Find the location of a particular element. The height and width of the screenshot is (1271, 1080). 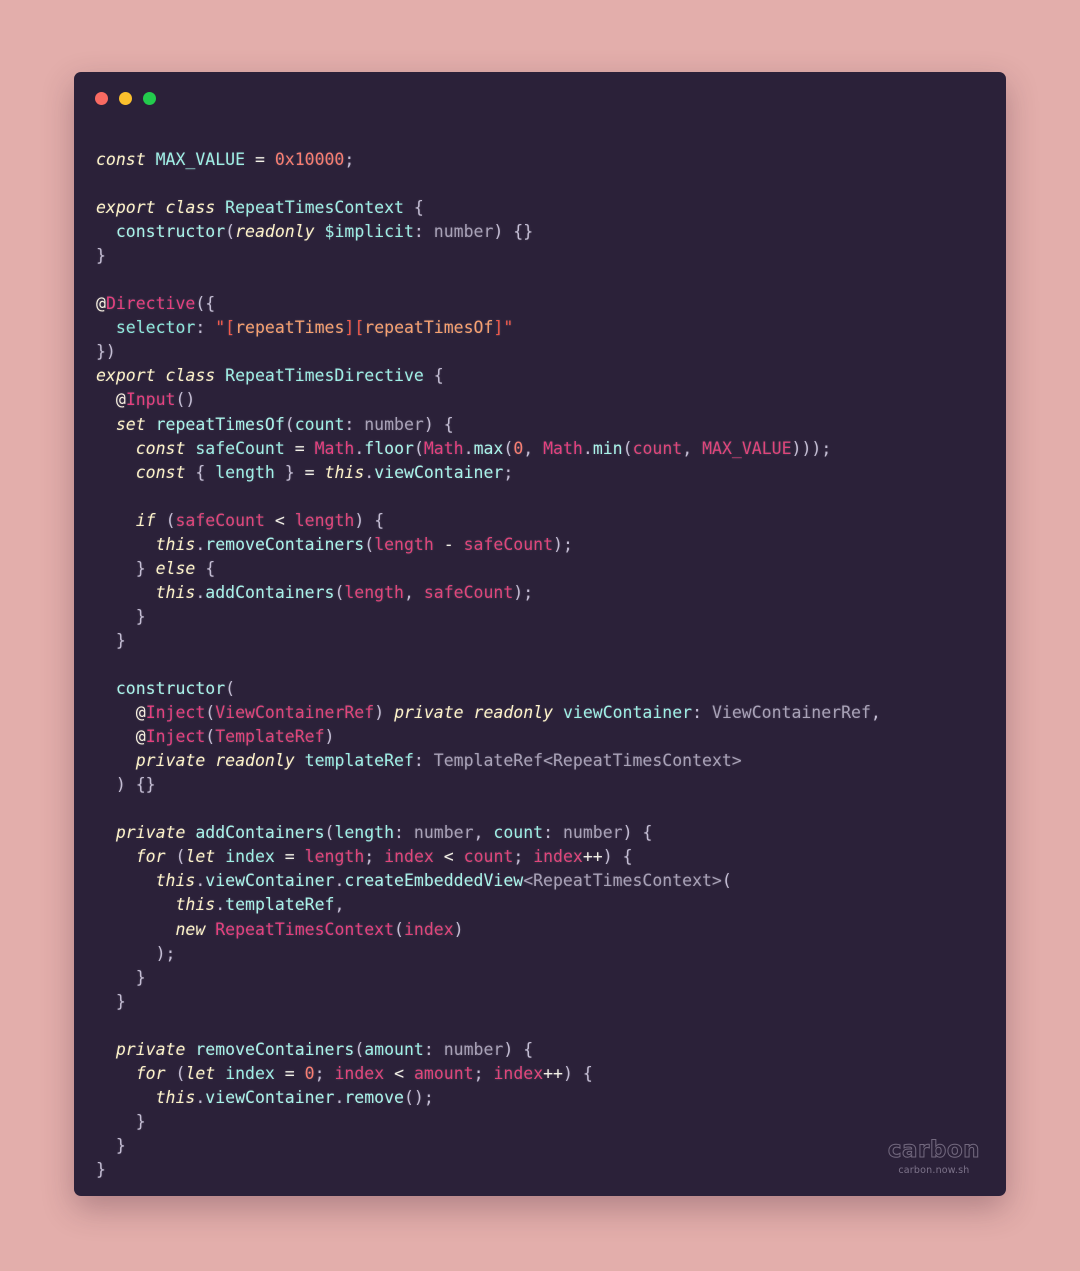

window-titlebar is located at coordinates (540, 98).